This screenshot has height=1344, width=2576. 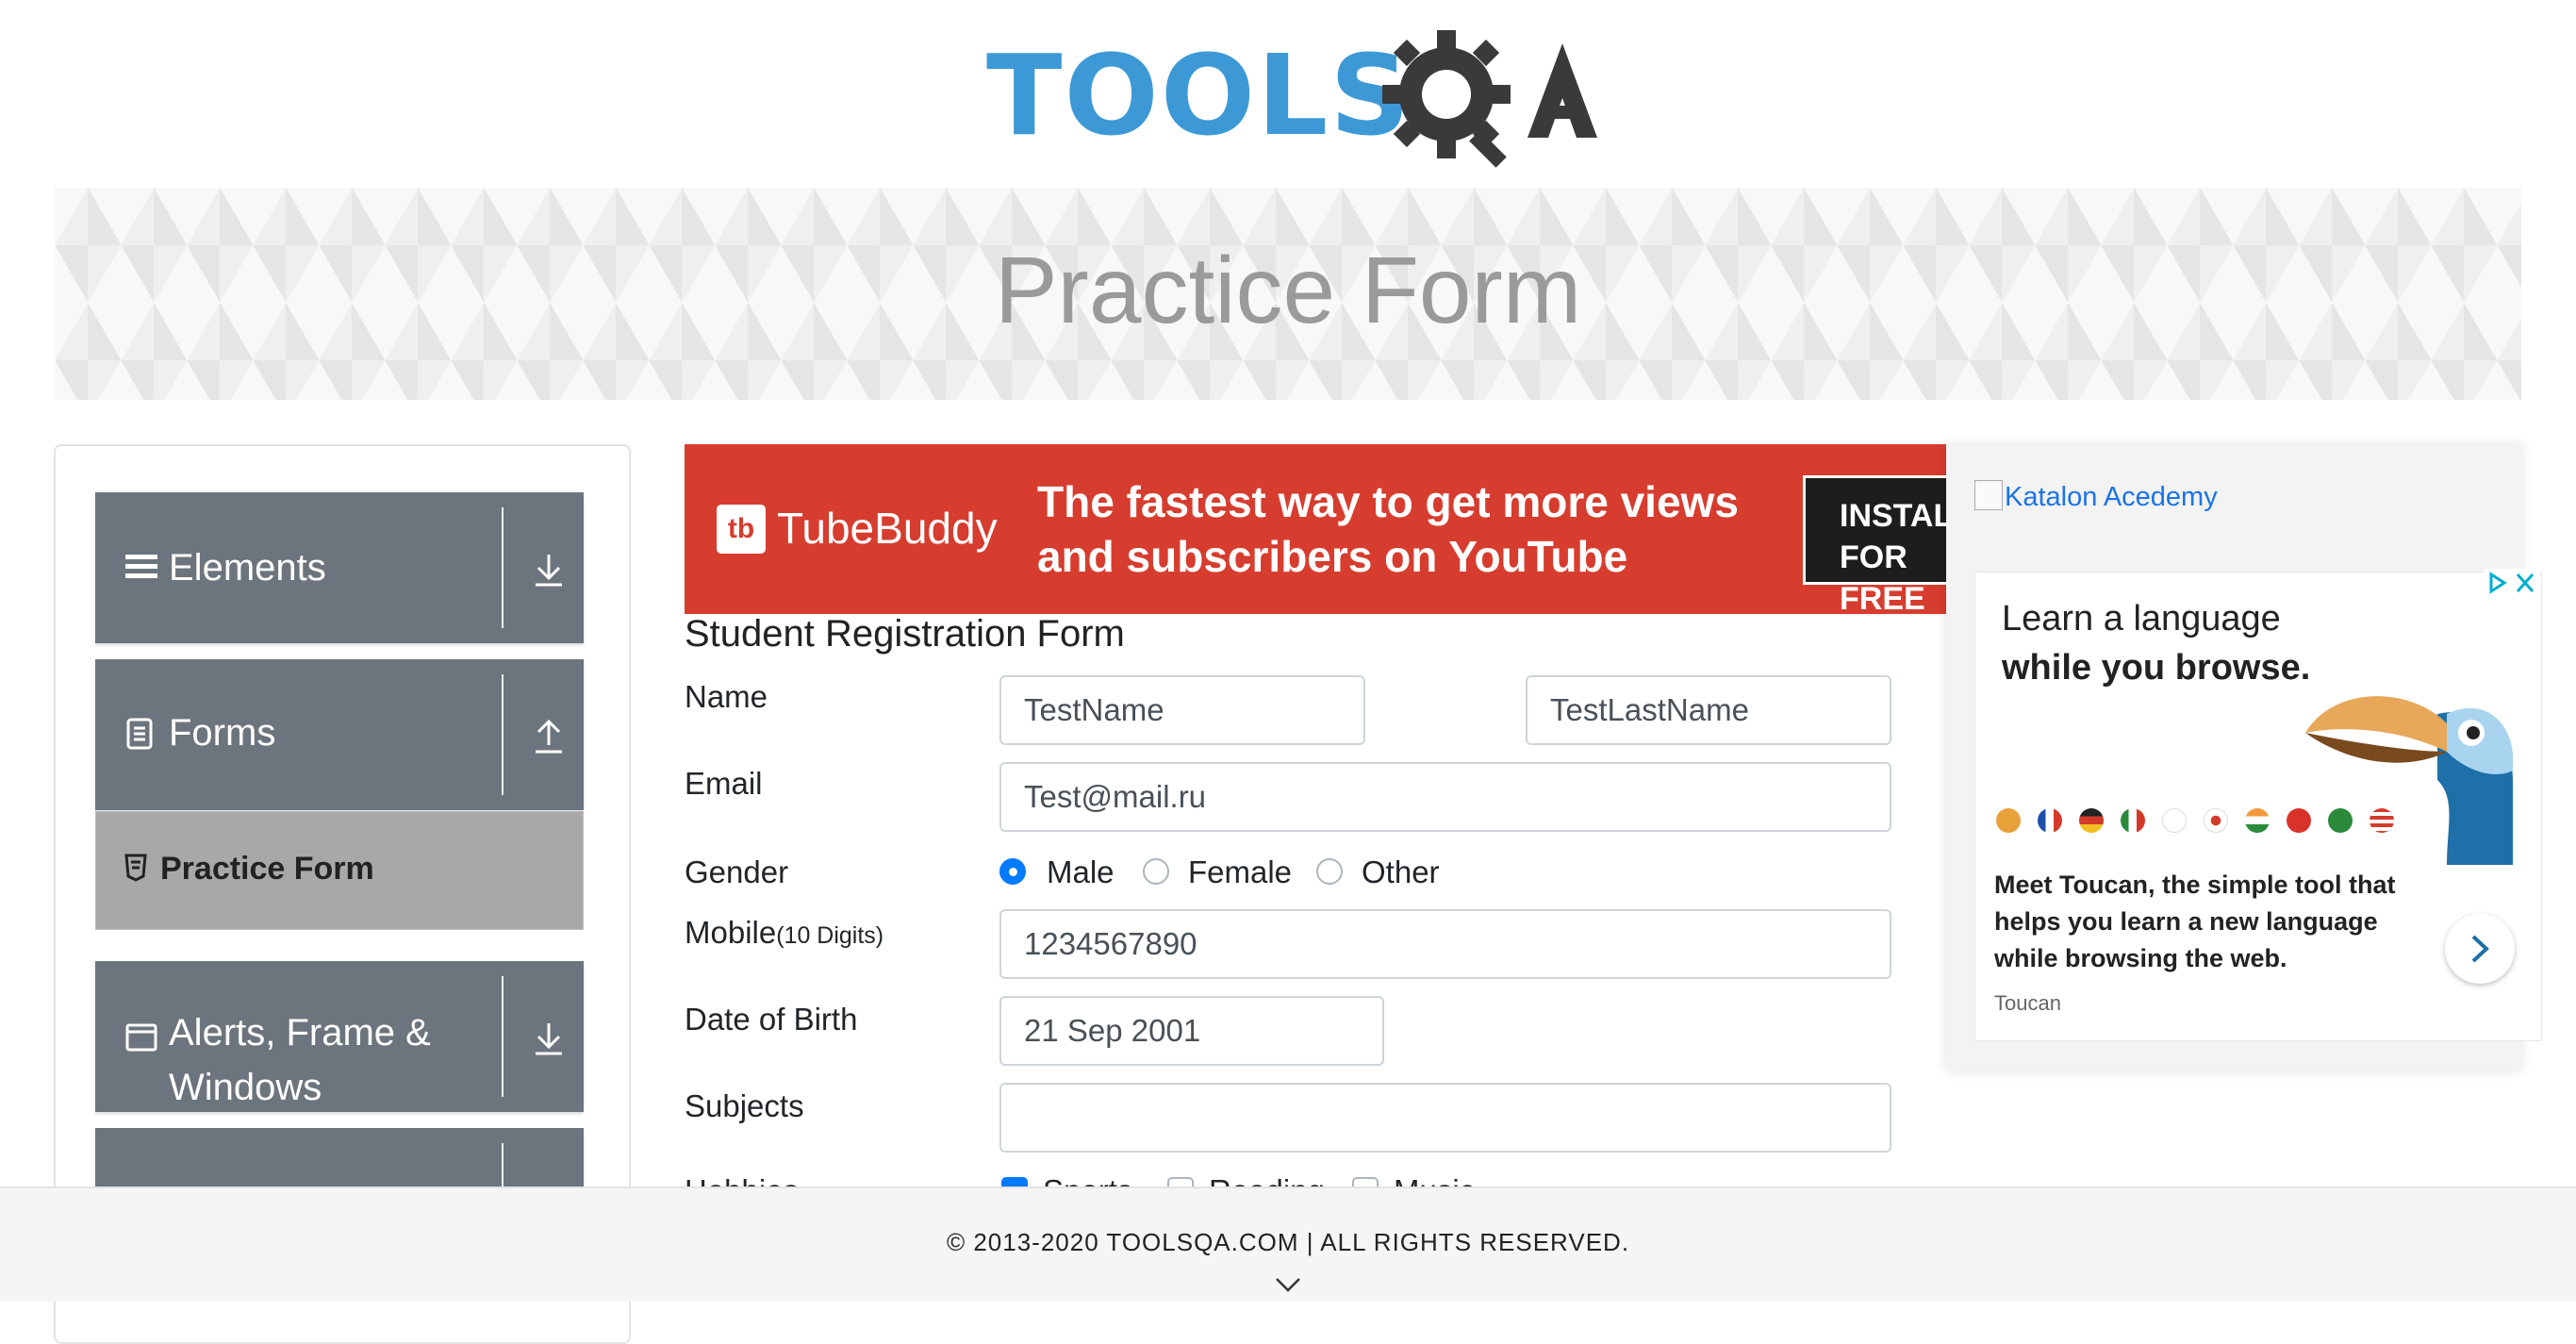 I want to click on html5-icon, so click(x=135, y=868).